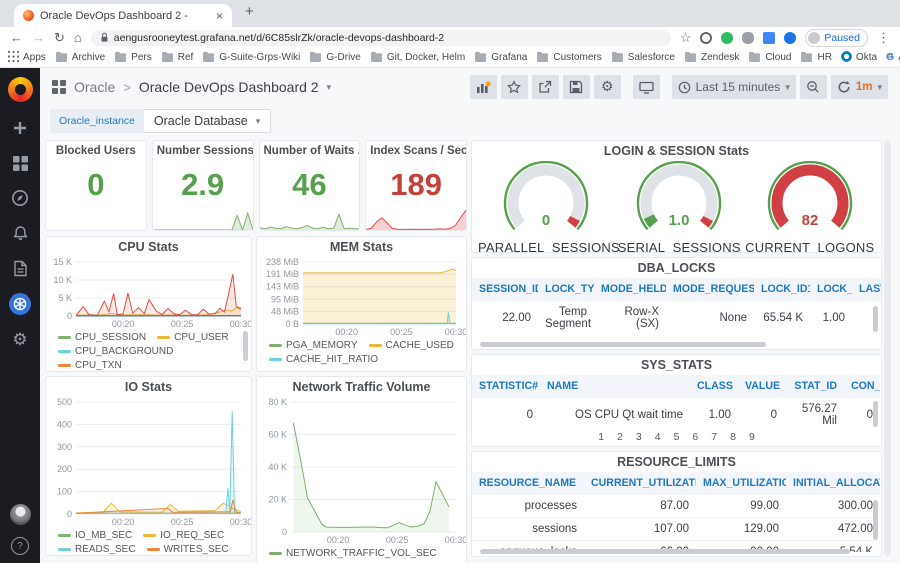 The height and width of the screenshot is (563, 900). I want to click on page-number: 5, so click(677, 437).